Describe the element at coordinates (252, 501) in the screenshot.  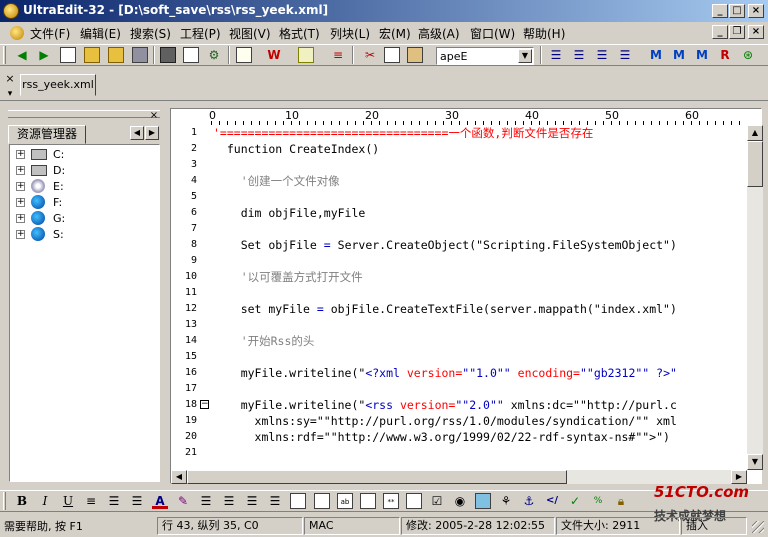
I see `html-align-right-icon: ☰` at that location.